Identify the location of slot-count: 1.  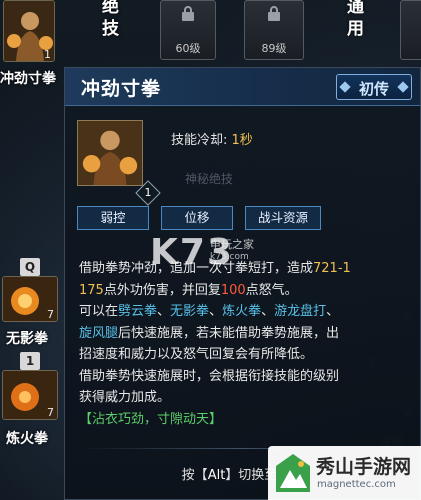
(47, 54).